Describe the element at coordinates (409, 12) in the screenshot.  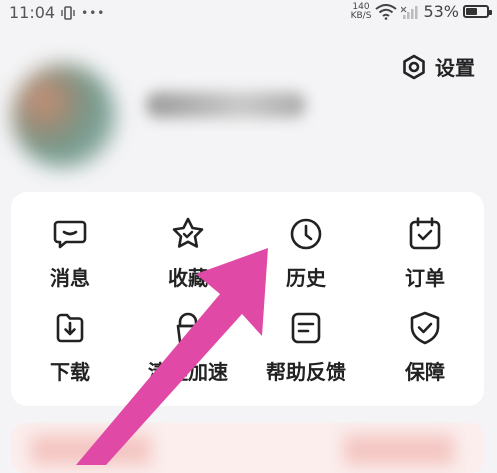
I see `cell-signal-icon` at that location.